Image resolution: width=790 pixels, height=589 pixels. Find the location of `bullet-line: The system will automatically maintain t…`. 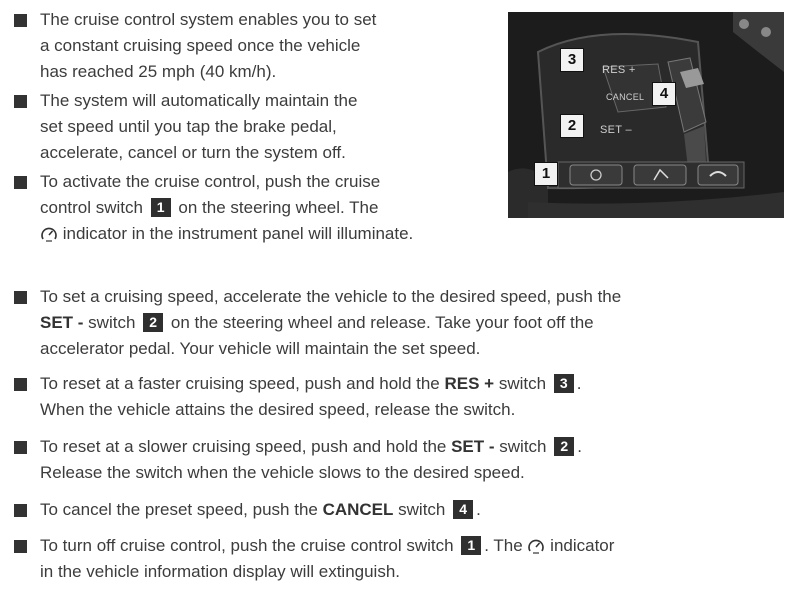

bullet-line: The system will automatically maintain t… is located at coordinates (198, 101).